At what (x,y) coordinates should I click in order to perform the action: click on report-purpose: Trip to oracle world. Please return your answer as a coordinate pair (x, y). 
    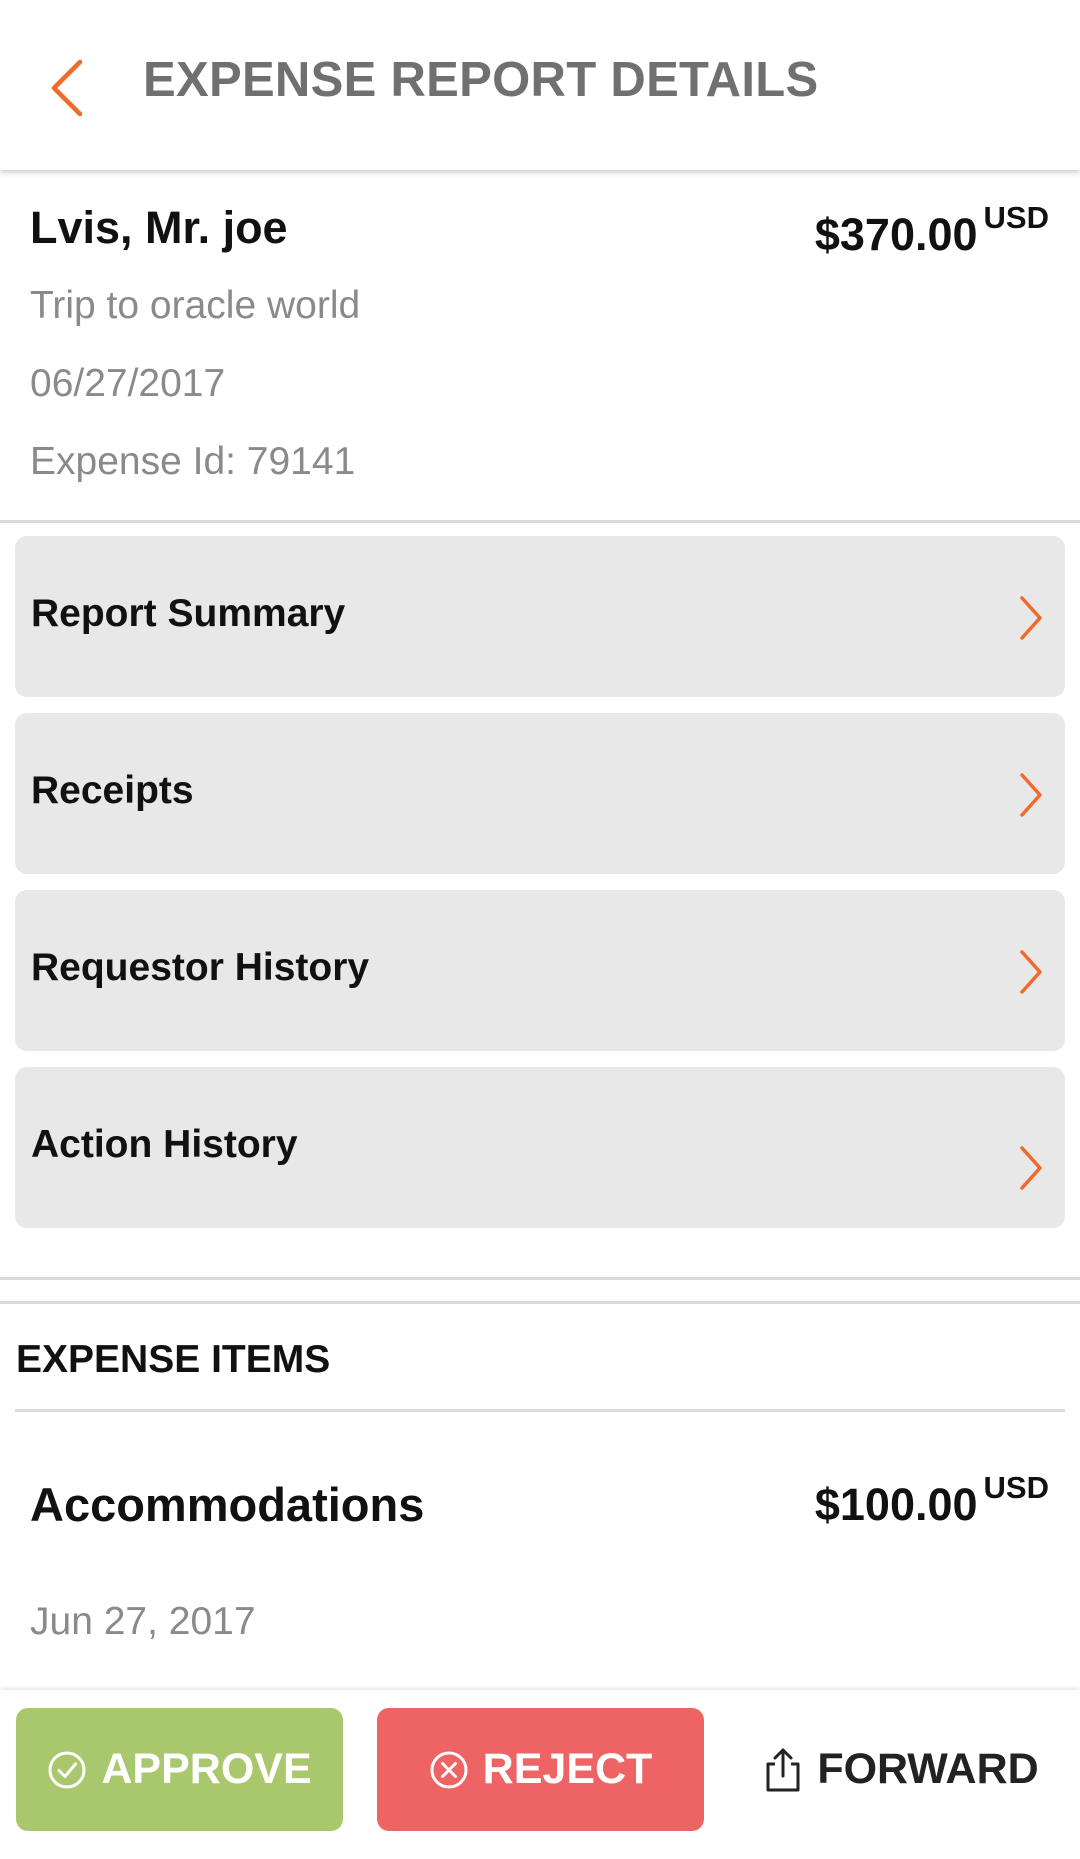
    Looking at the image, I should click on (195, 305).